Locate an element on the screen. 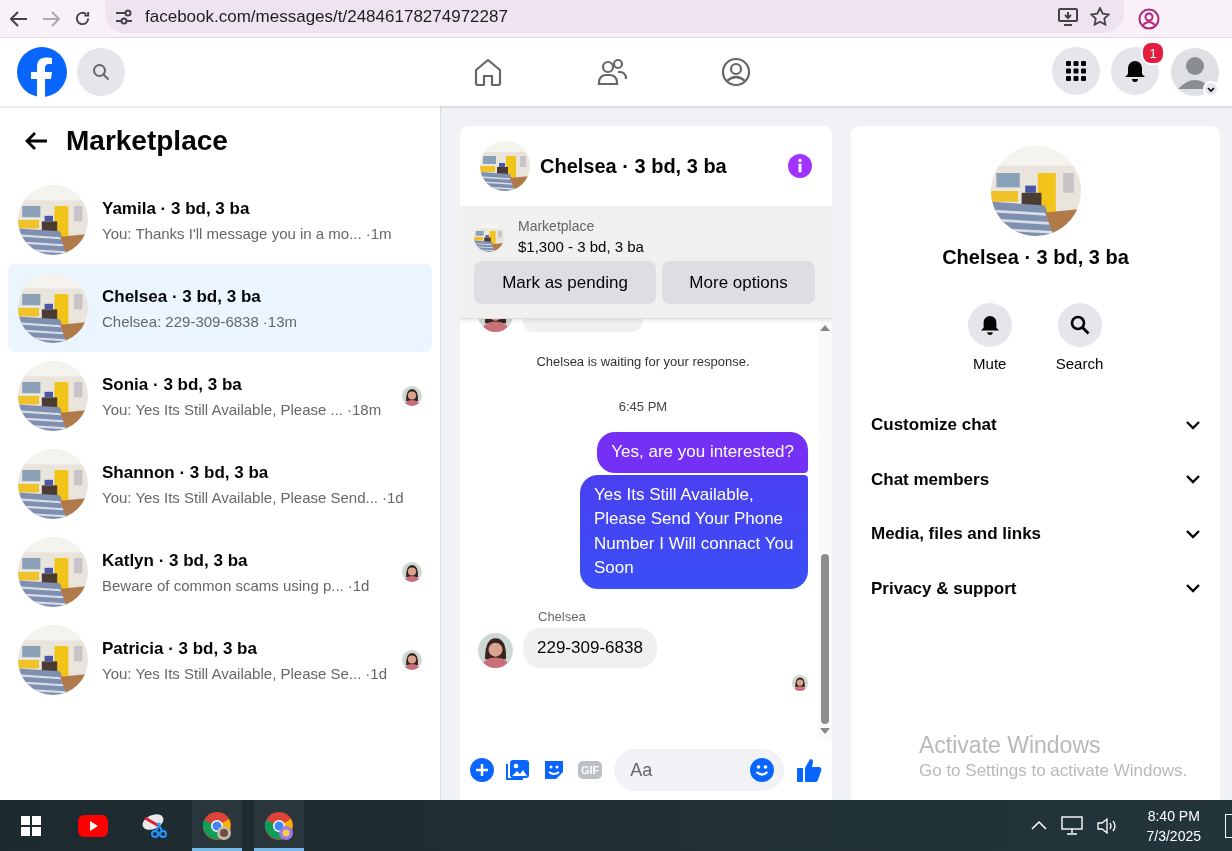 This screenshot has height=851, width=1232. search-button is located at coordinates (101, 72).